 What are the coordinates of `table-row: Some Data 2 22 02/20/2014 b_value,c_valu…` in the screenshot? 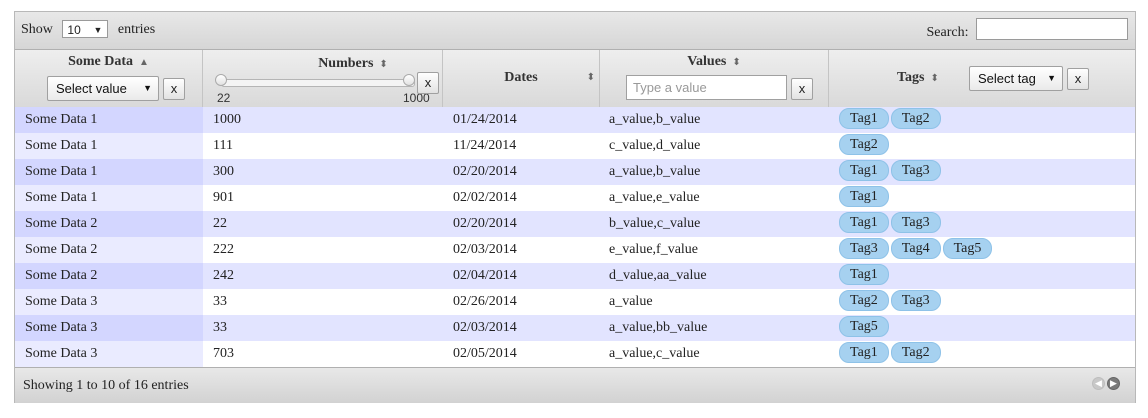 It's located at (575, 224).